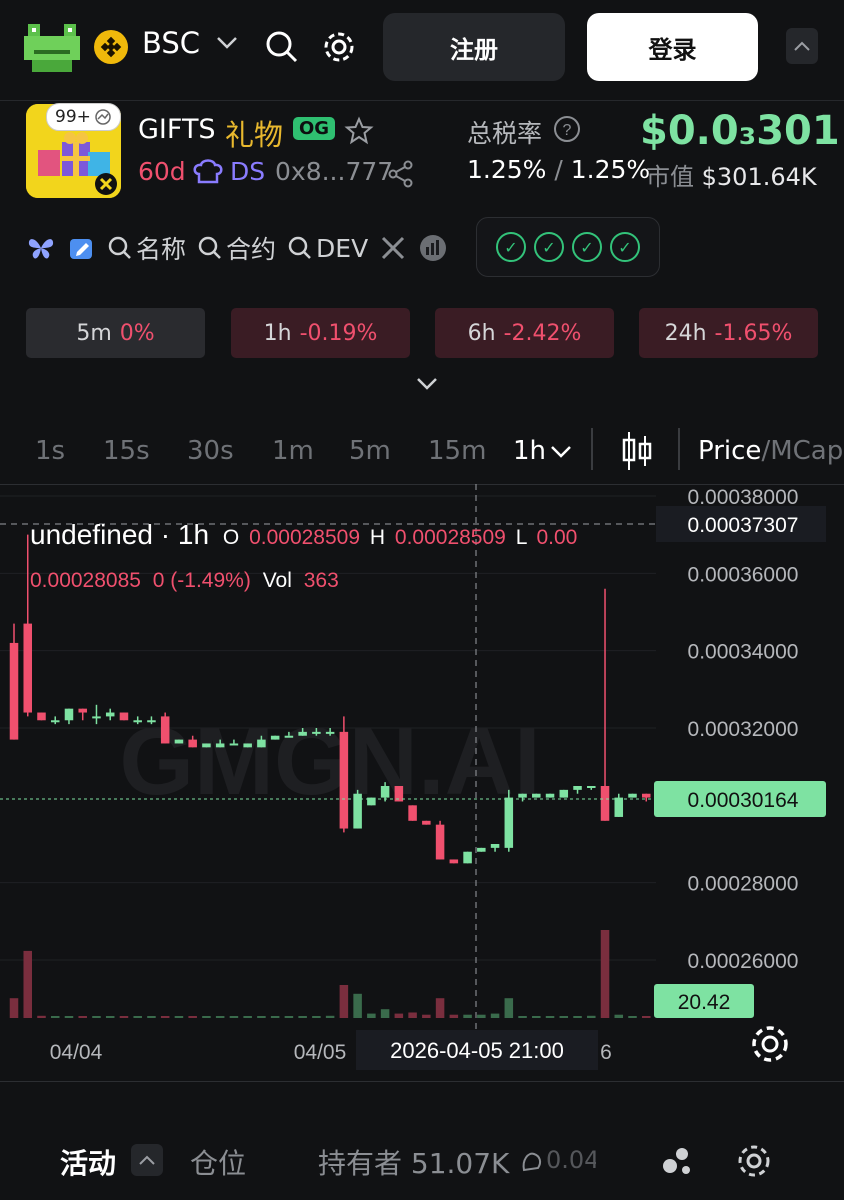 This screenshot has height=1200, width=844. What do you see at coordinates (672, 47) in the screenshot?
I see `login-button: 登录` at bounding box center [672, 47].